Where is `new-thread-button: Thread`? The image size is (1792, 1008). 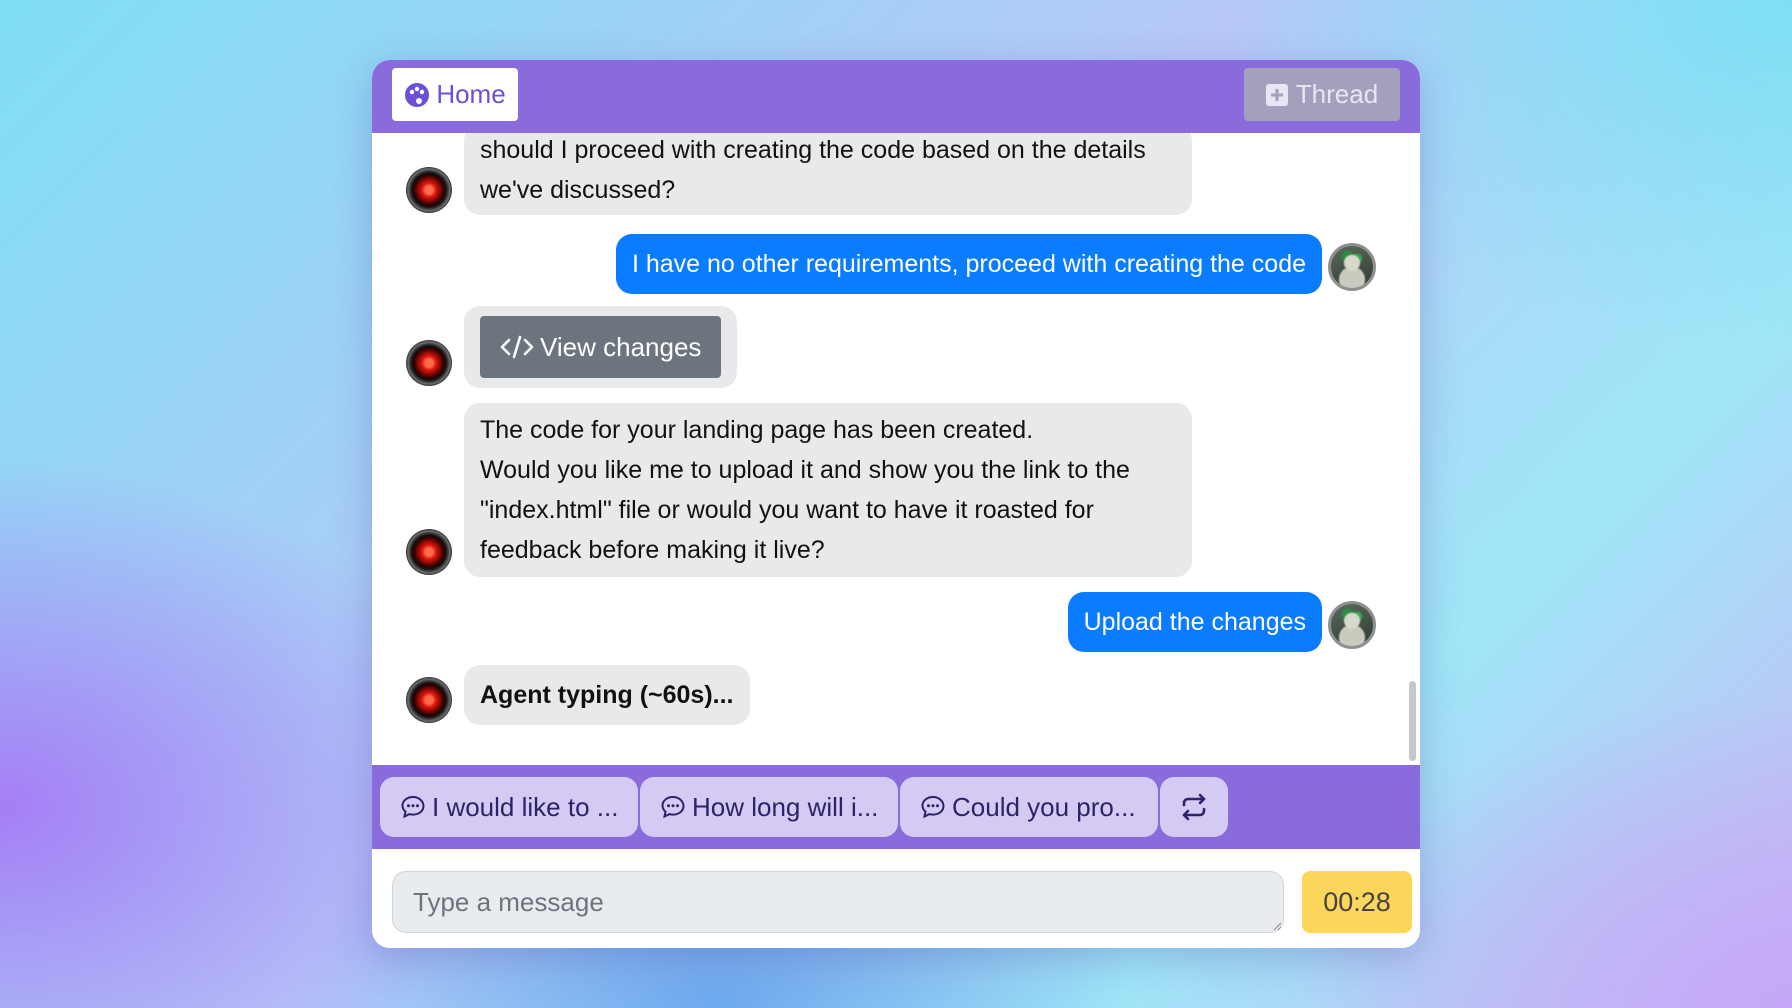 new-thread-button: Thread is located at coordinates (1322, 94).